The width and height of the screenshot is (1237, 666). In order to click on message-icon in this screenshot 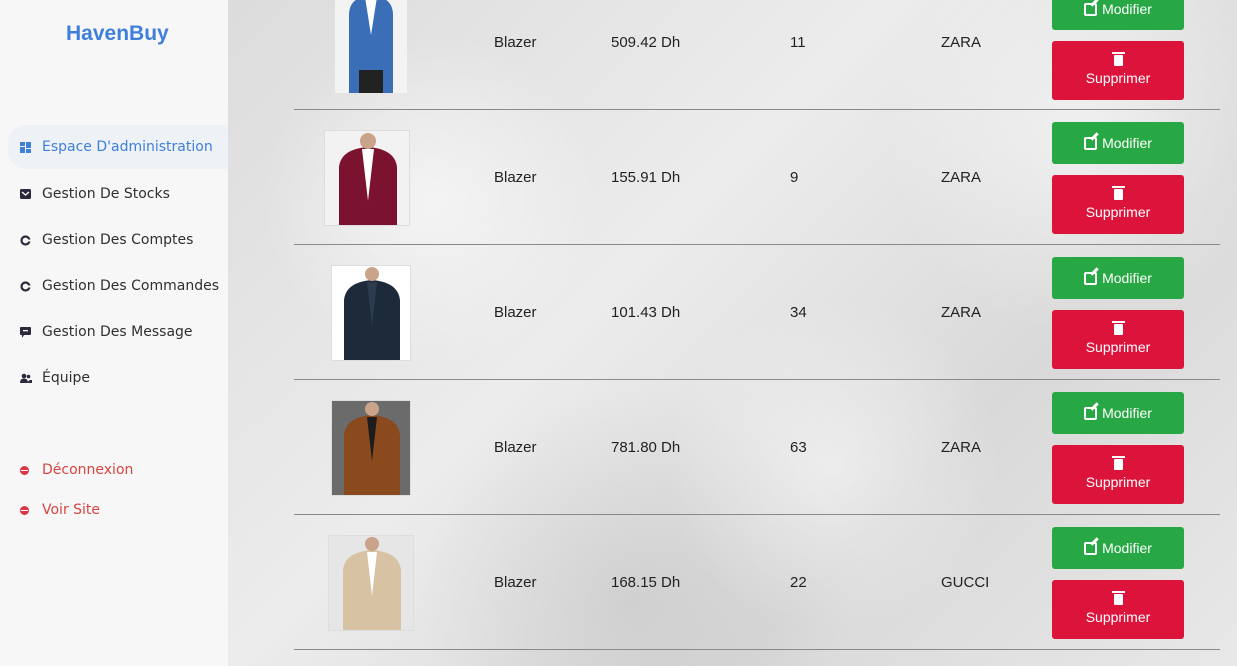, I will do `click(31, 332)`.